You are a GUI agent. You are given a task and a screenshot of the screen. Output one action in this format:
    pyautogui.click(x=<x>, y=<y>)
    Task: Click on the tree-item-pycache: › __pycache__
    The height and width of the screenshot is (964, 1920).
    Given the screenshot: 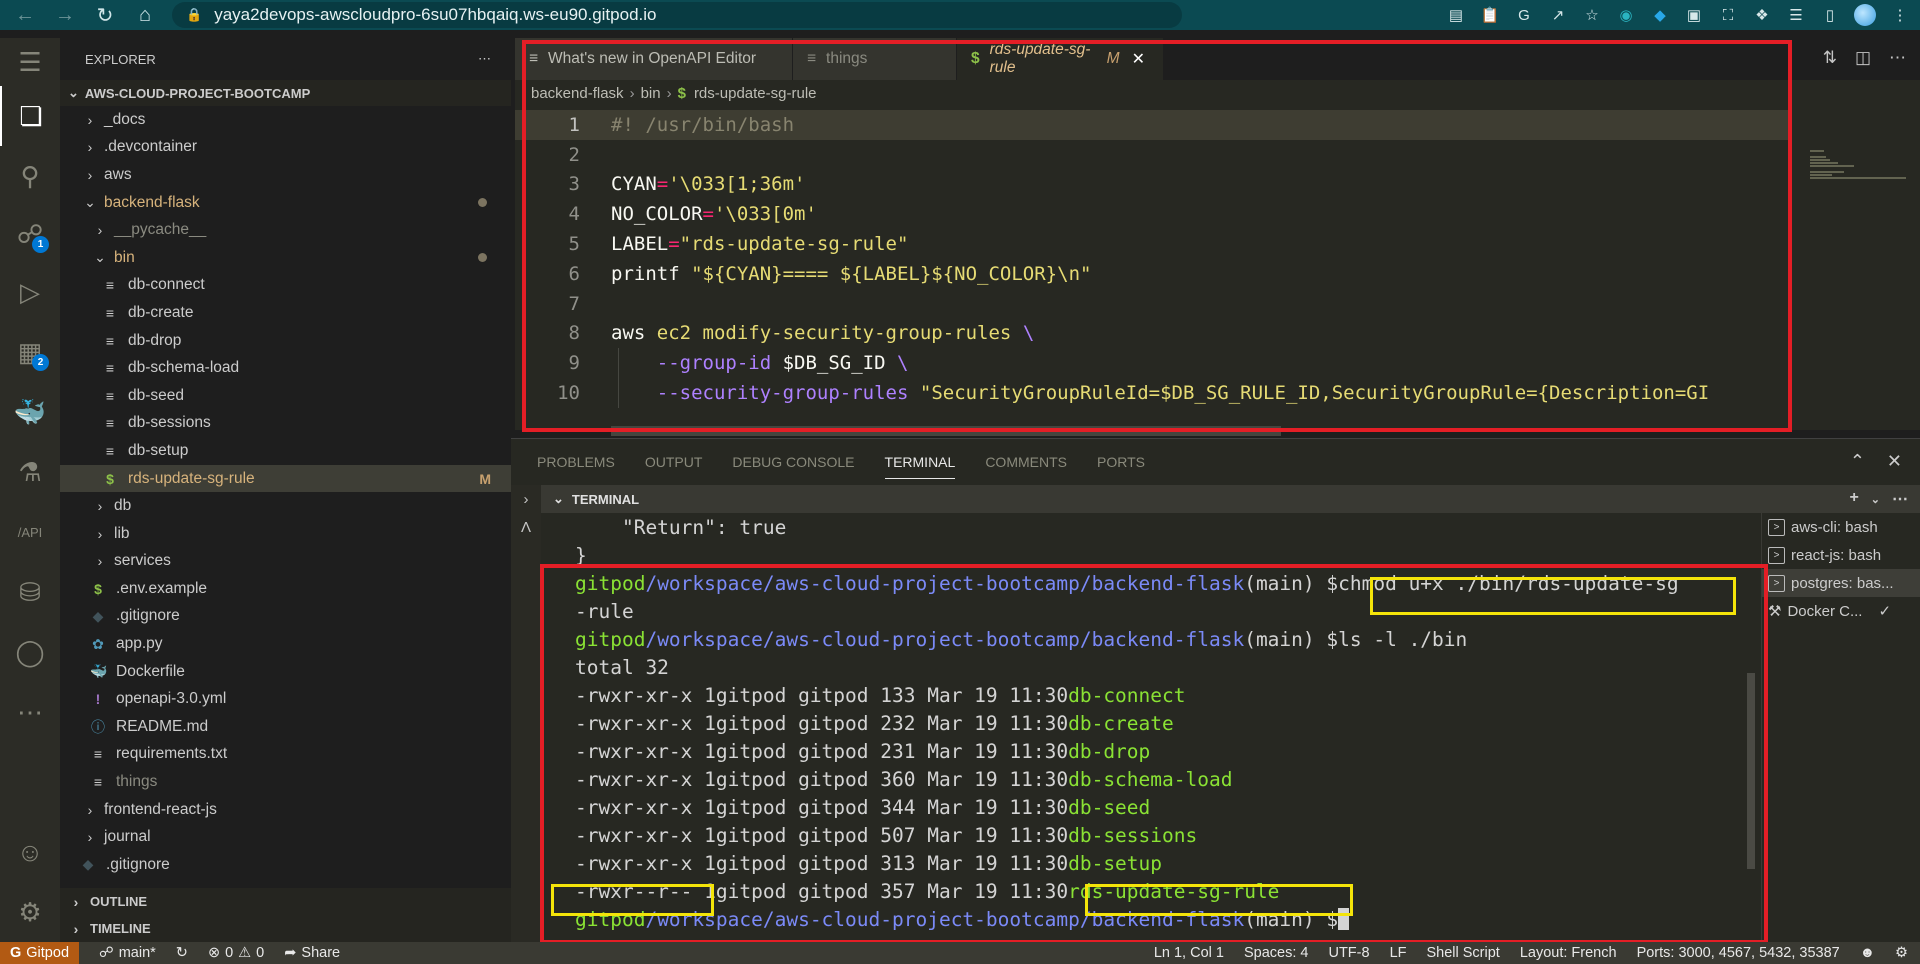 What is the action you would take?
    pyautogui.click(x=285, y=230)
    